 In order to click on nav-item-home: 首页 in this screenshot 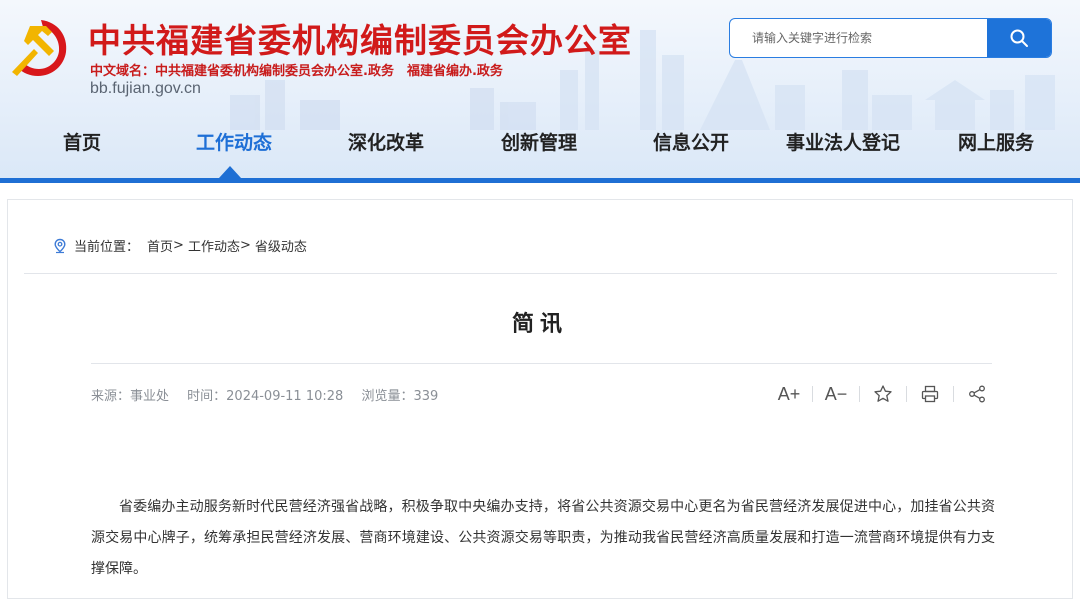, I will do `click(82, 141)`.